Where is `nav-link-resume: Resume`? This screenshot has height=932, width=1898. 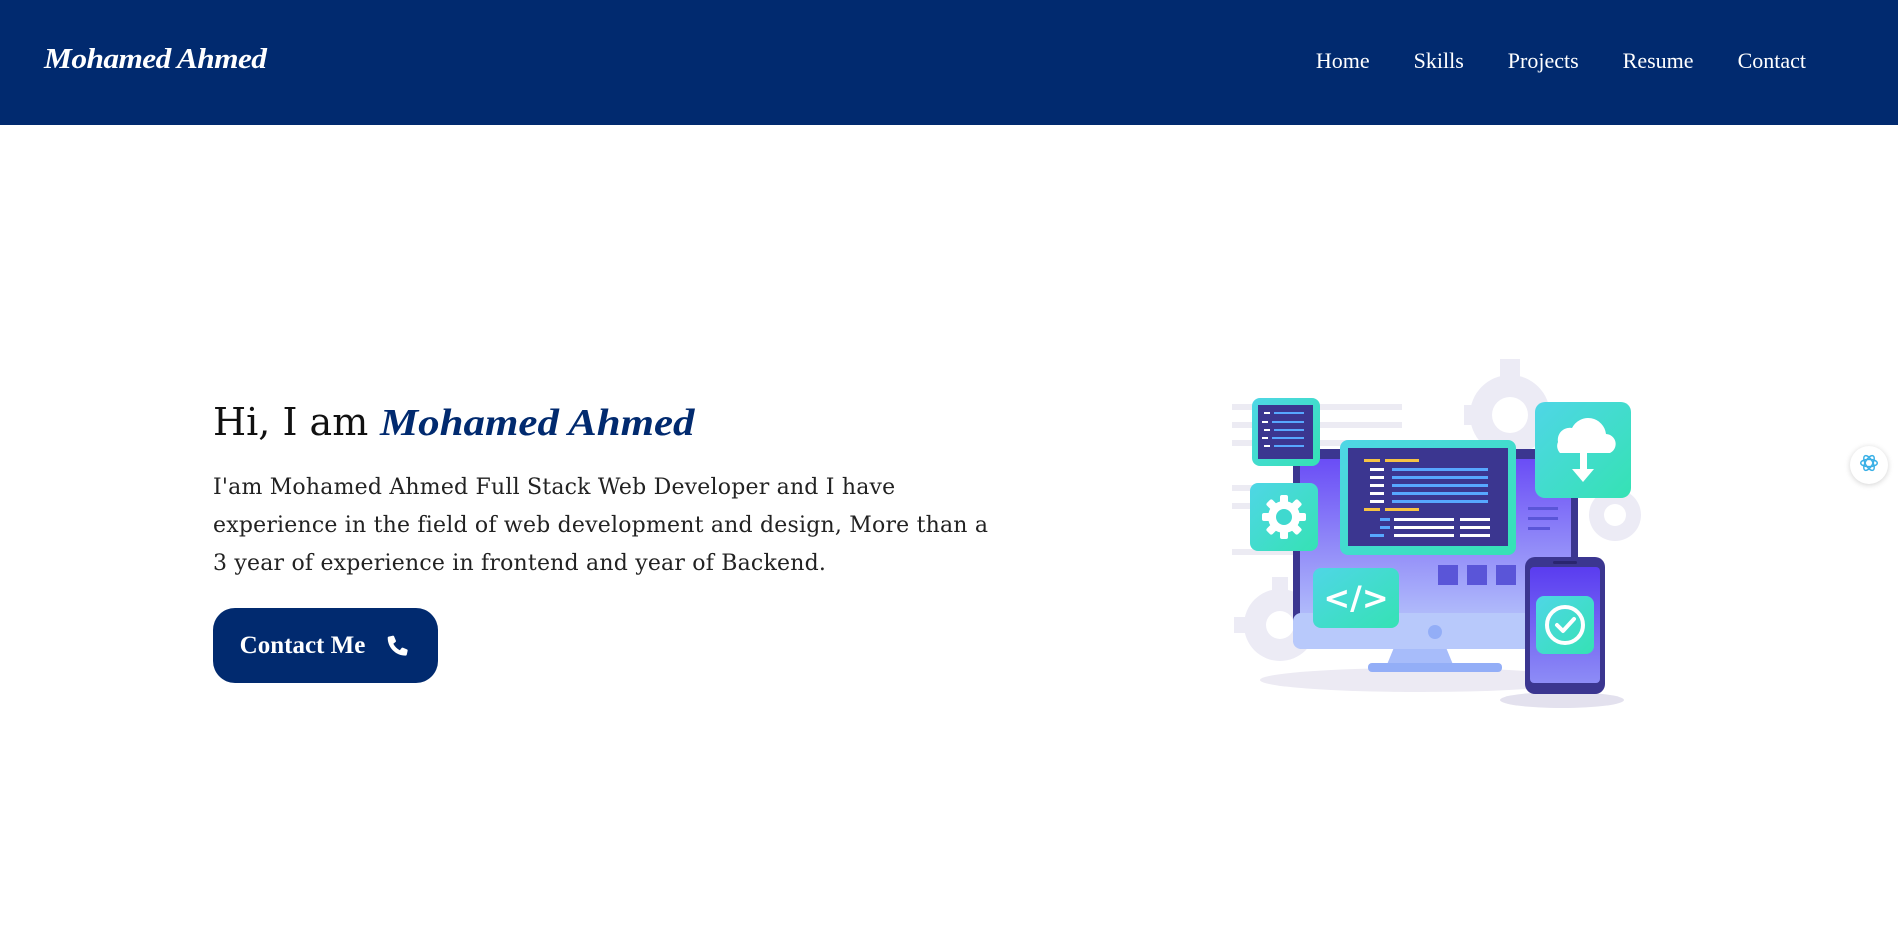
nav-link-resume: Resume is located at coordinates (1658, 61).